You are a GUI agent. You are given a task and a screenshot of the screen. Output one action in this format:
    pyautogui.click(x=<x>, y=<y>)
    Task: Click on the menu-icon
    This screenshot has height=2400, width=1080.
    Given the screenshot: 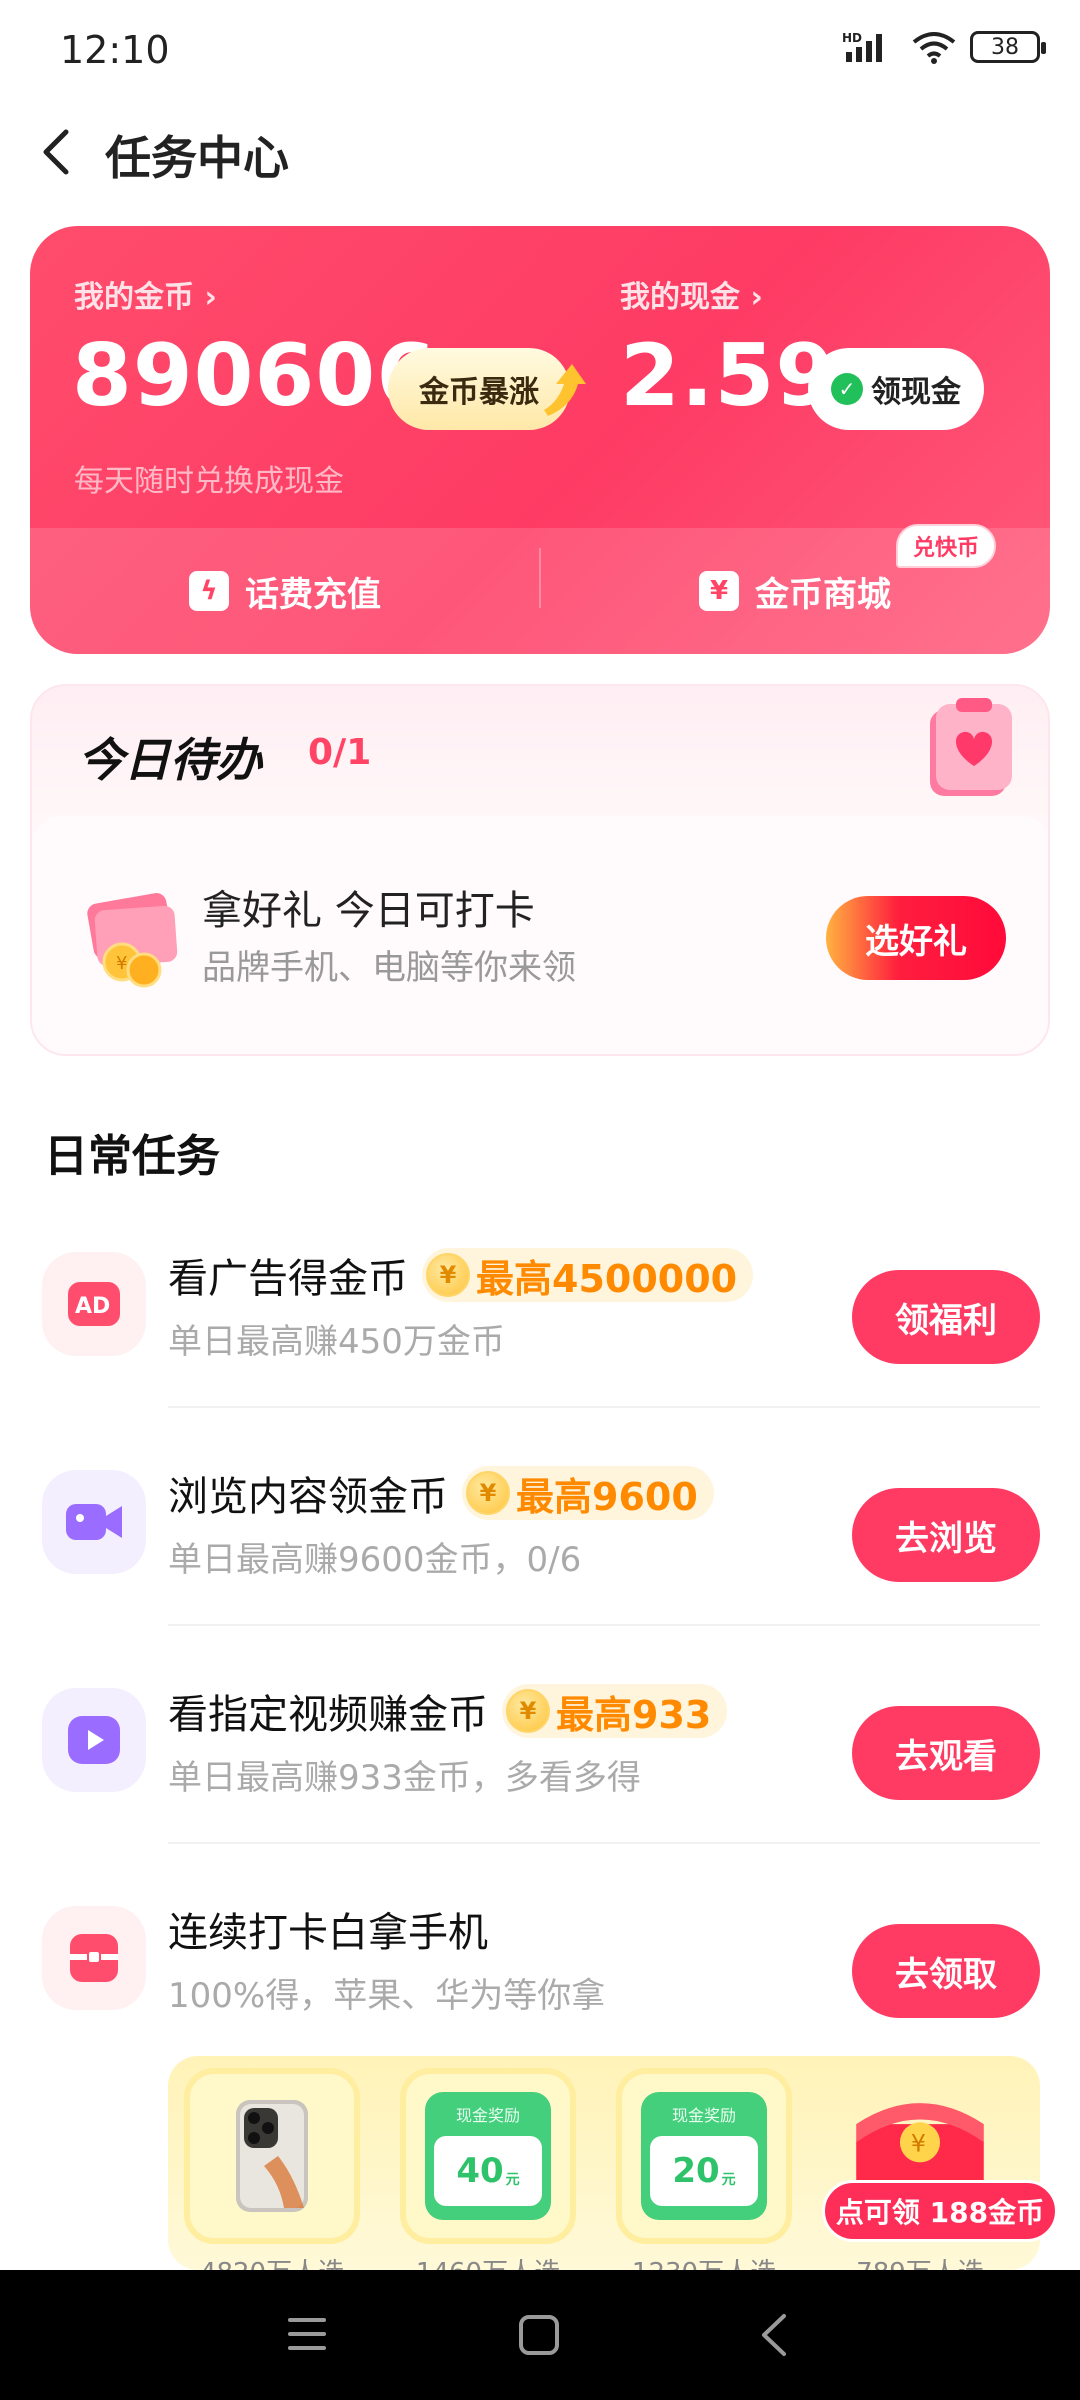 What is the action you would take?
    pyautogui.click(x=307, y=2334)
    